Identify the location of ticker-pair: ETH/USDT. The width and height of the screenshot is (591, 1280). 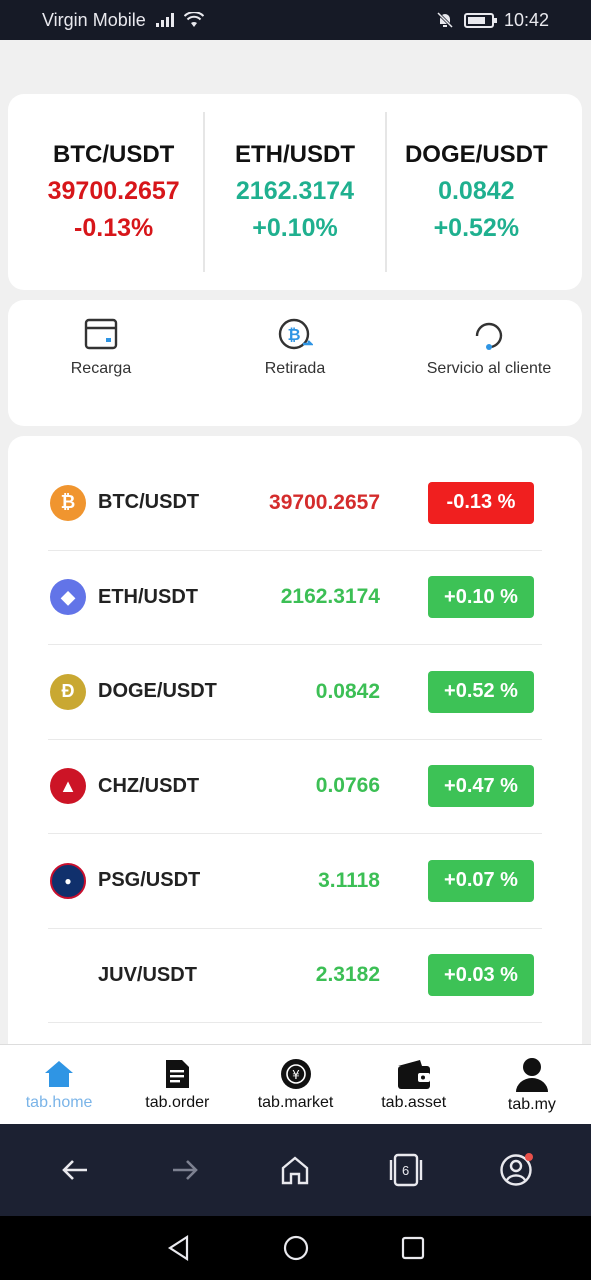
(294, 154).